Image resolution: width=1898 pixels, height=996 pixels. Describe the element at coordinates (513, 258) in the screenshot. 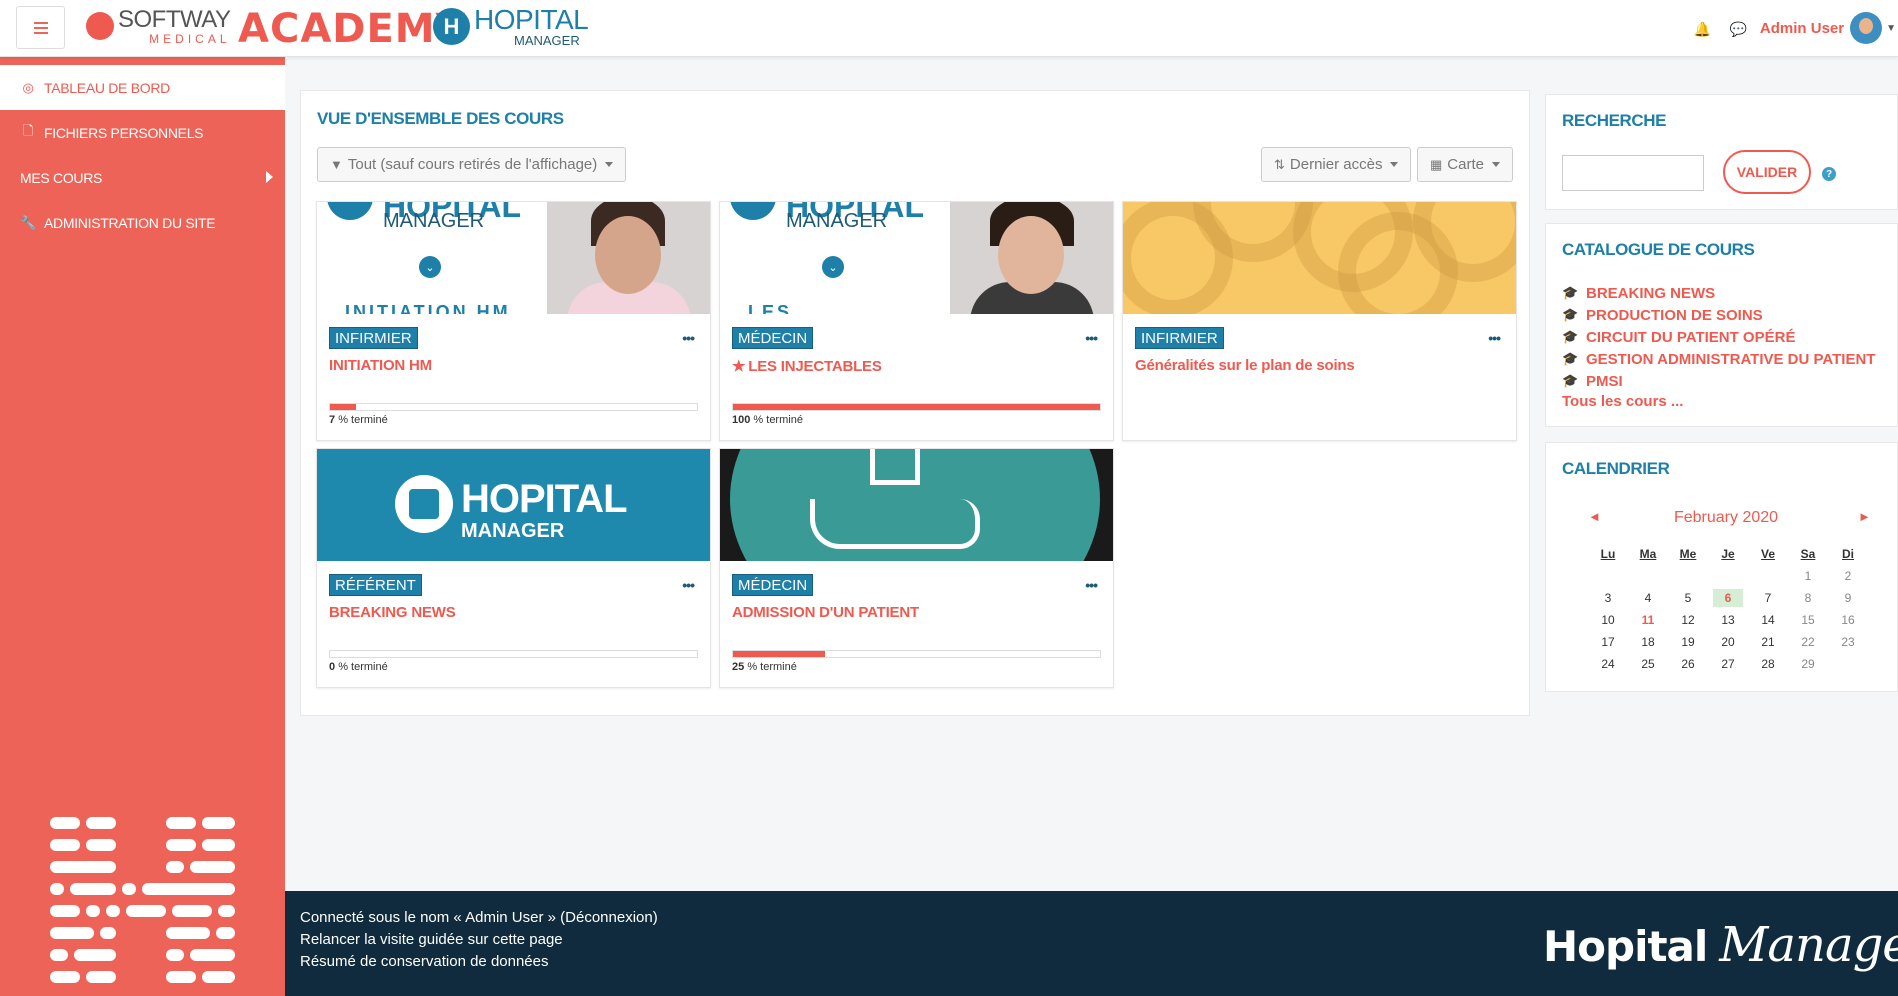

I see `course-image: HOPITAL MANAGER ⌄ INITIATION HM` at that location.